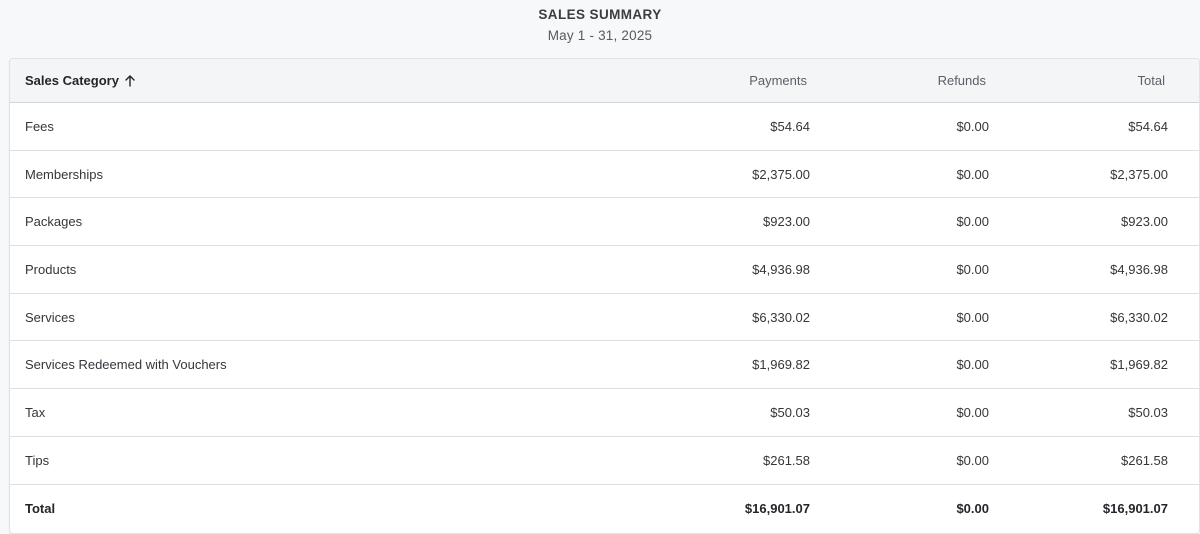 The image size is (1200, 534). Describe the element at coordinates (600, 35) in the screenshot. I see `report-date-range: May 1 - 31, 2025` at that location.